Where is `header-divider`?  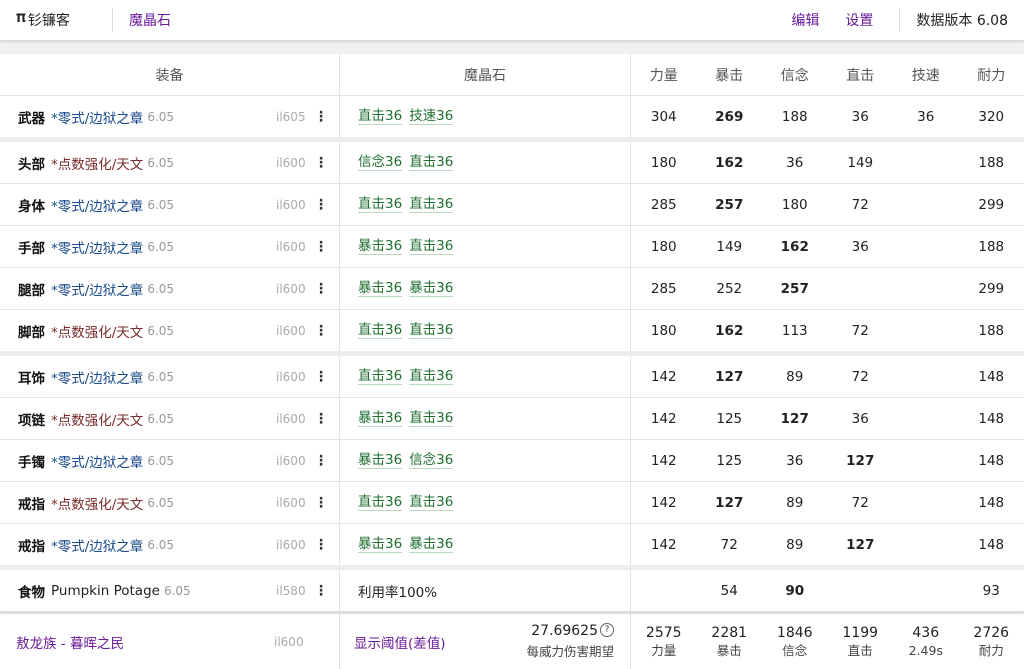
header-divider is located at coordinates (112, 20).